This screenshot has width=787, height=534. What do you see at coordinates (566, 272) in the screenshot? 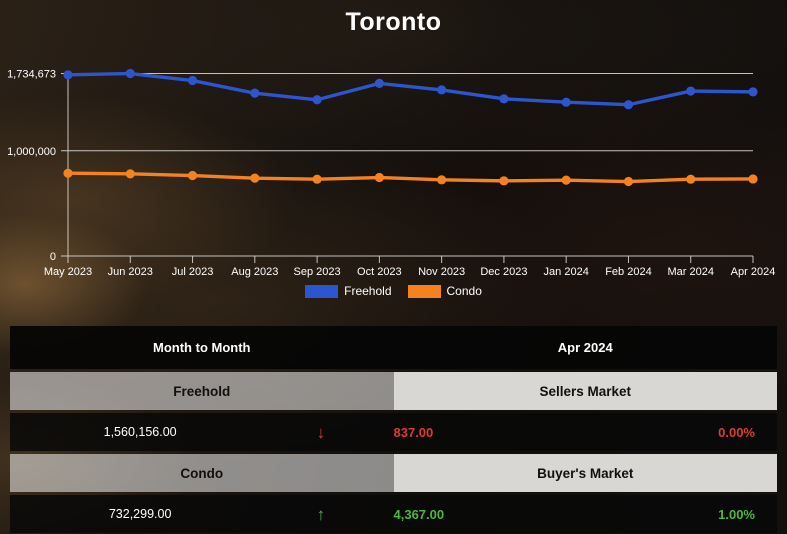
I see `svg-text: Jan 2024` at bounding box center [566, 272].